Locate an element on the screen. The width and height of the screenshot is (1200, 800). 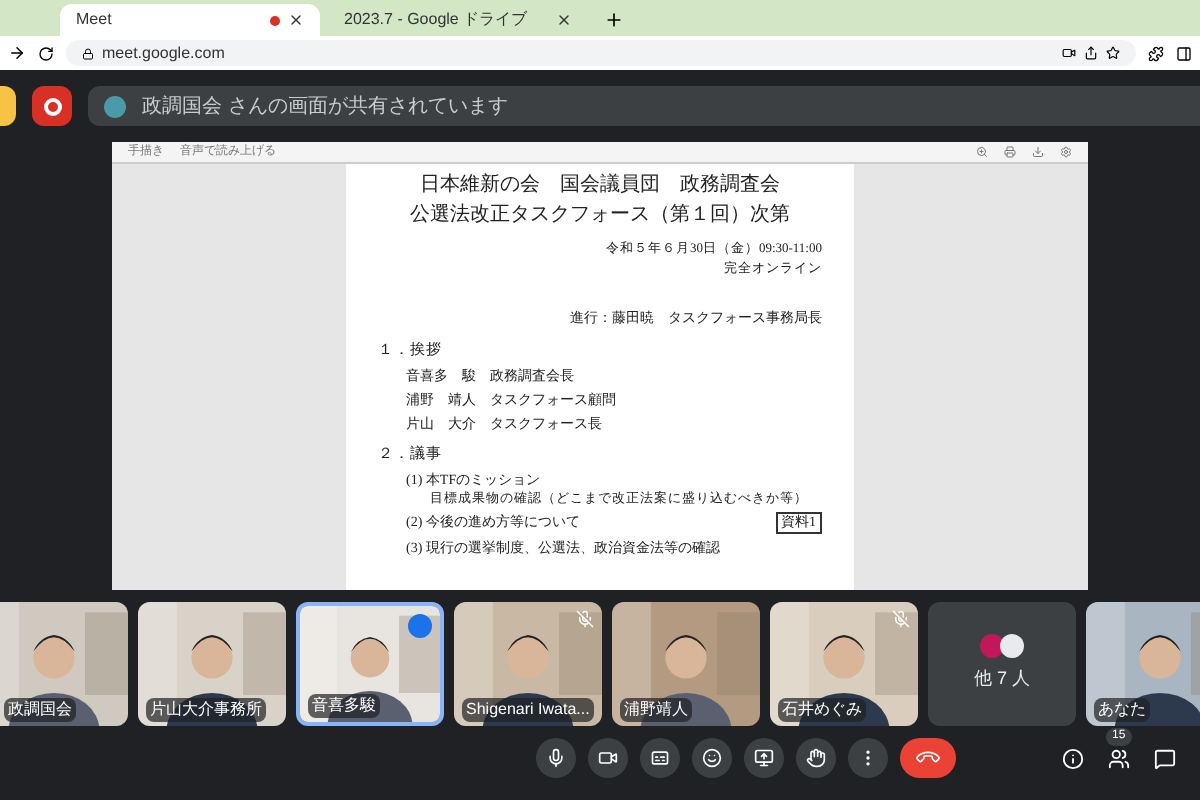
present-button is located at coordinates (764, 758).